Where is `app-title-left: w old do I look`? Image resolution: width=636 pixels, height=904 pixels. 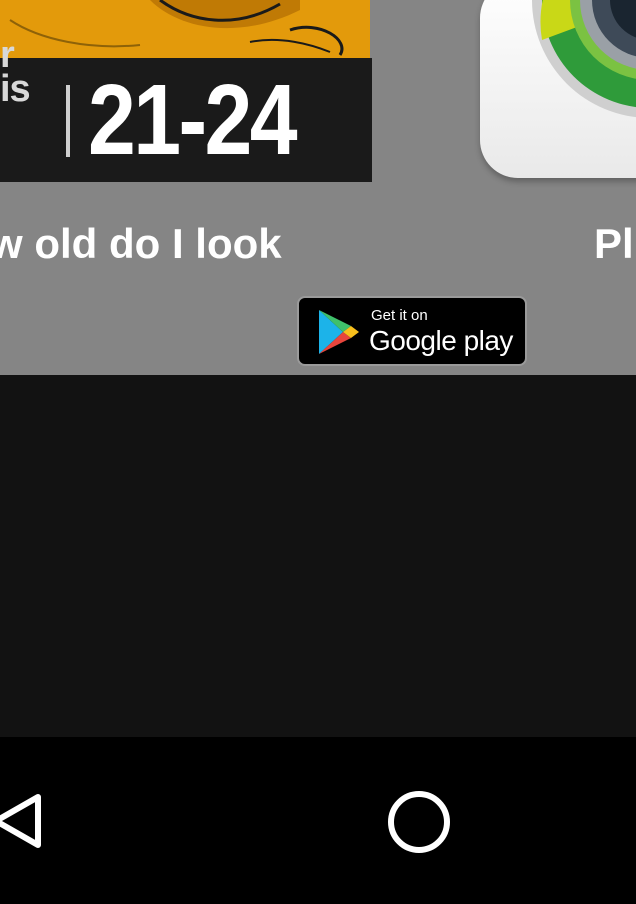 app-title-left: w old do I look is located at coordinates (141, 244).